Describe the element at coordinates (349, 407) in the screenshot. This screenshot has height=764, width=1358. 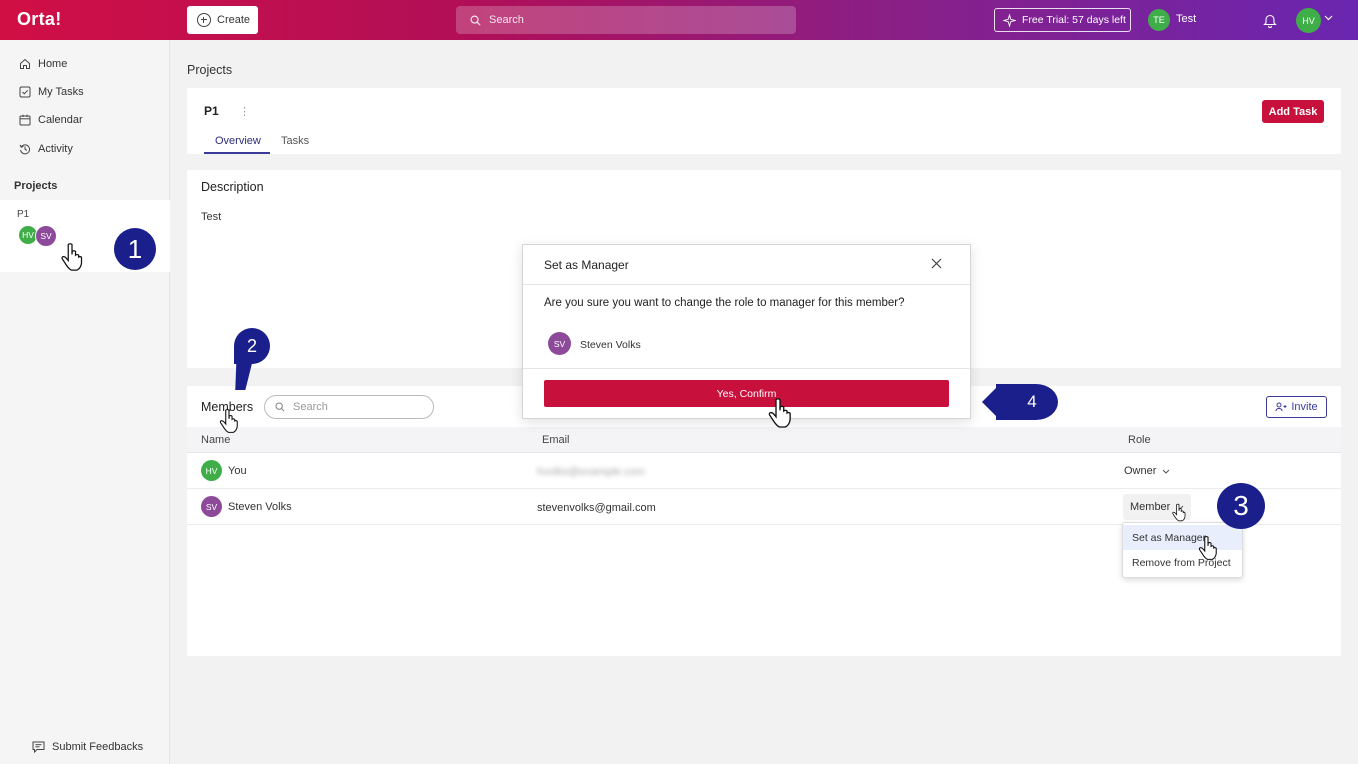
I see `members-search-input: Search` at that location.